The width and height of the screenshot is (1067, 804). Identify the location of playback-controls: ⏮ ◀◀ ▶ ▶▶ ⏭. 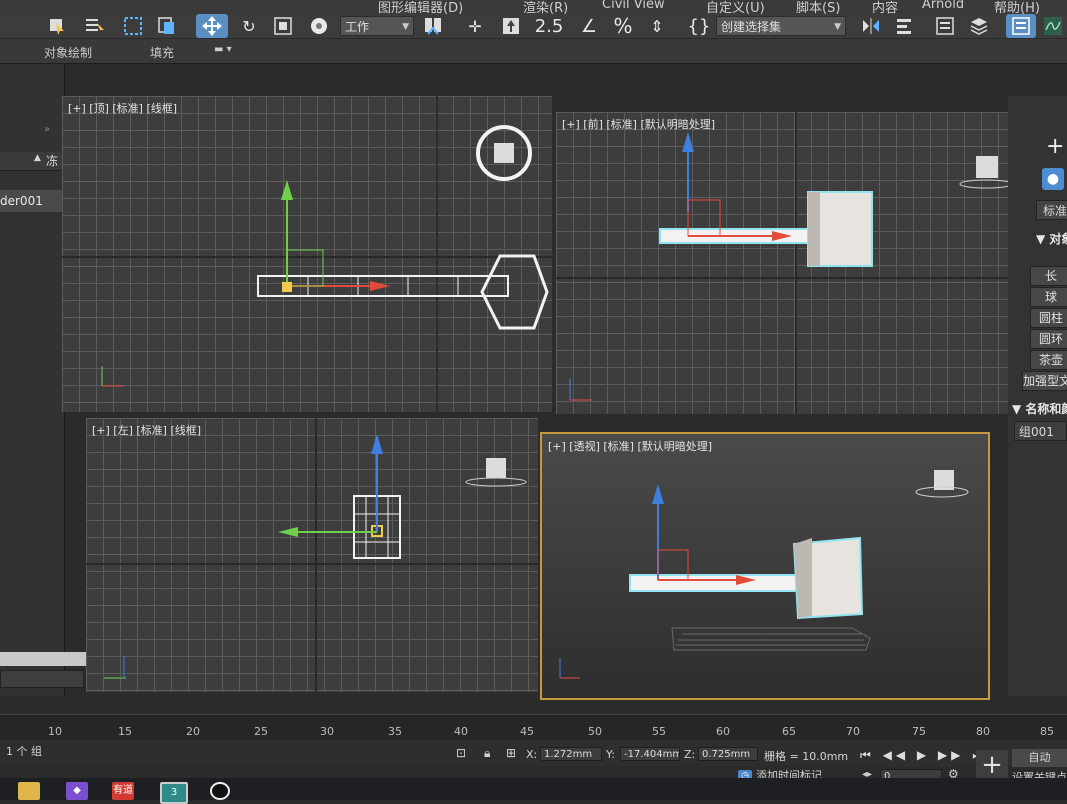
(923, 755).